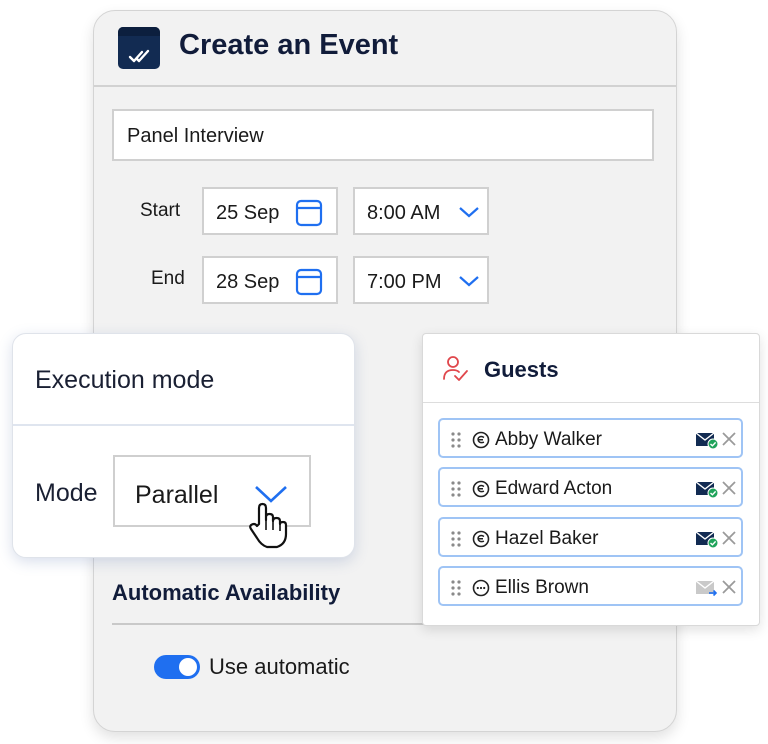 The image size is (768, 744). Describe the element at coordinates (590, 586) in the screenshot. I see `guest-row: Ellis Brown` at that location.